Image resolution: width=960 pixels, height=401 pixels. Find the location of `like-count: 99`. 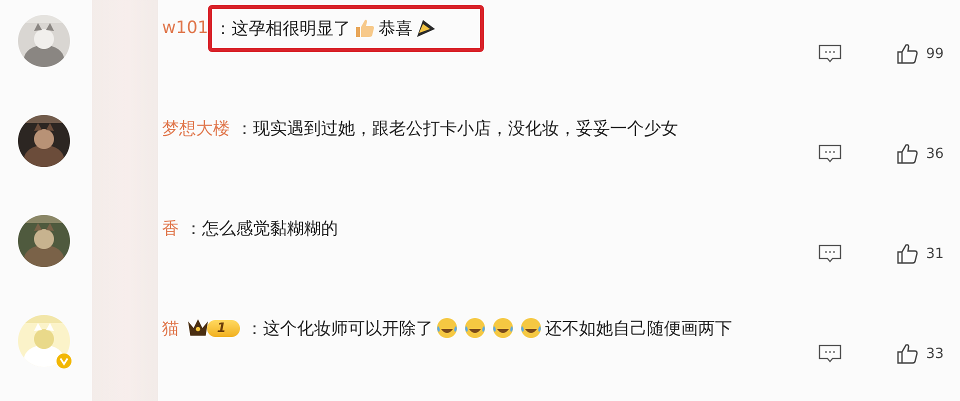

like-count: 99 is located at coordinates (935, 54).